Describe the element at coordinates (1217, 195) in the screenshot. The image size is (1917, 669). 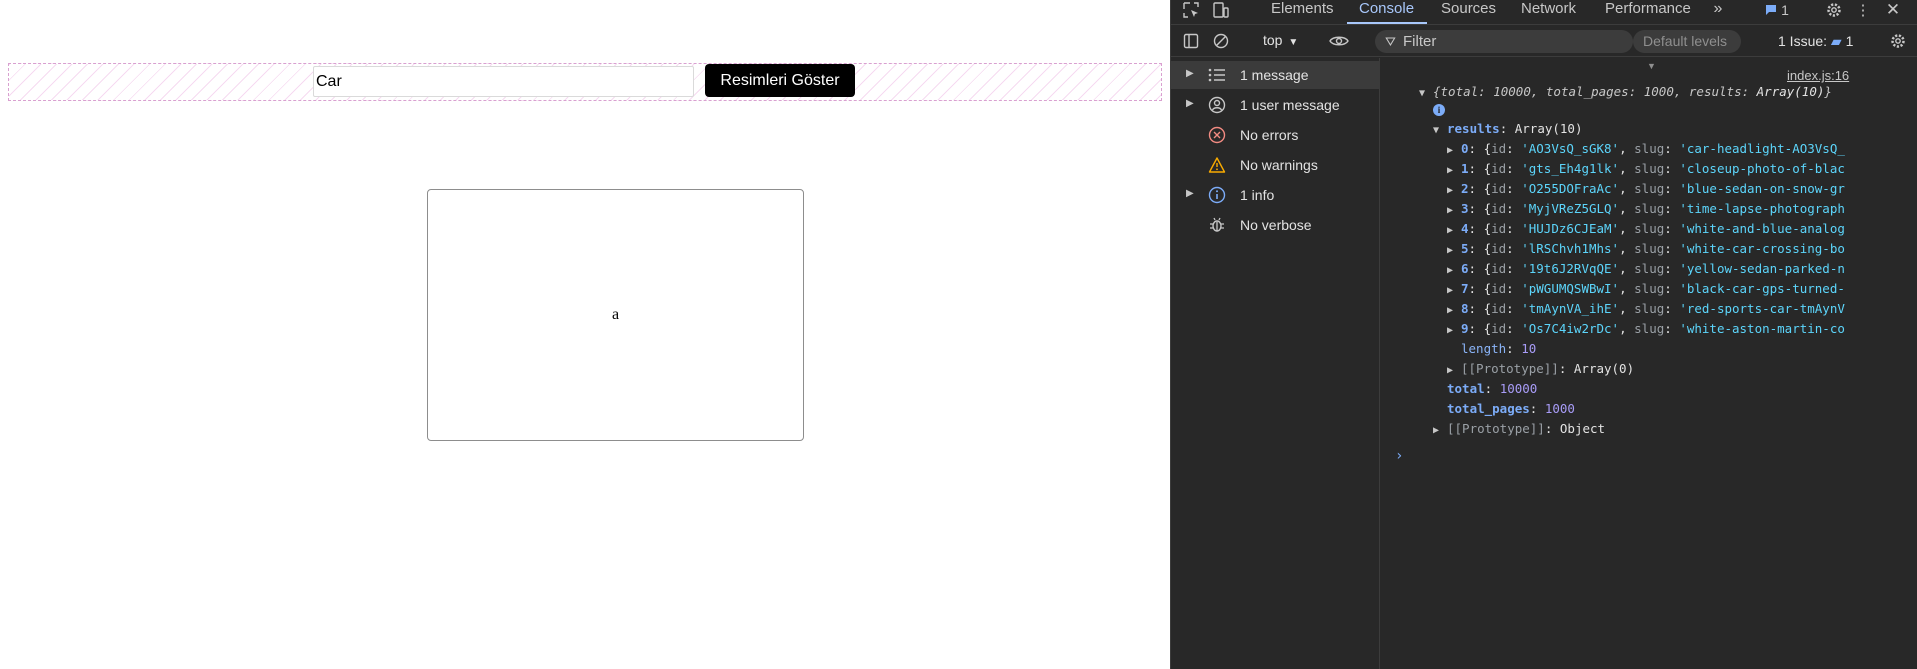
I see `info-icon` at that location.